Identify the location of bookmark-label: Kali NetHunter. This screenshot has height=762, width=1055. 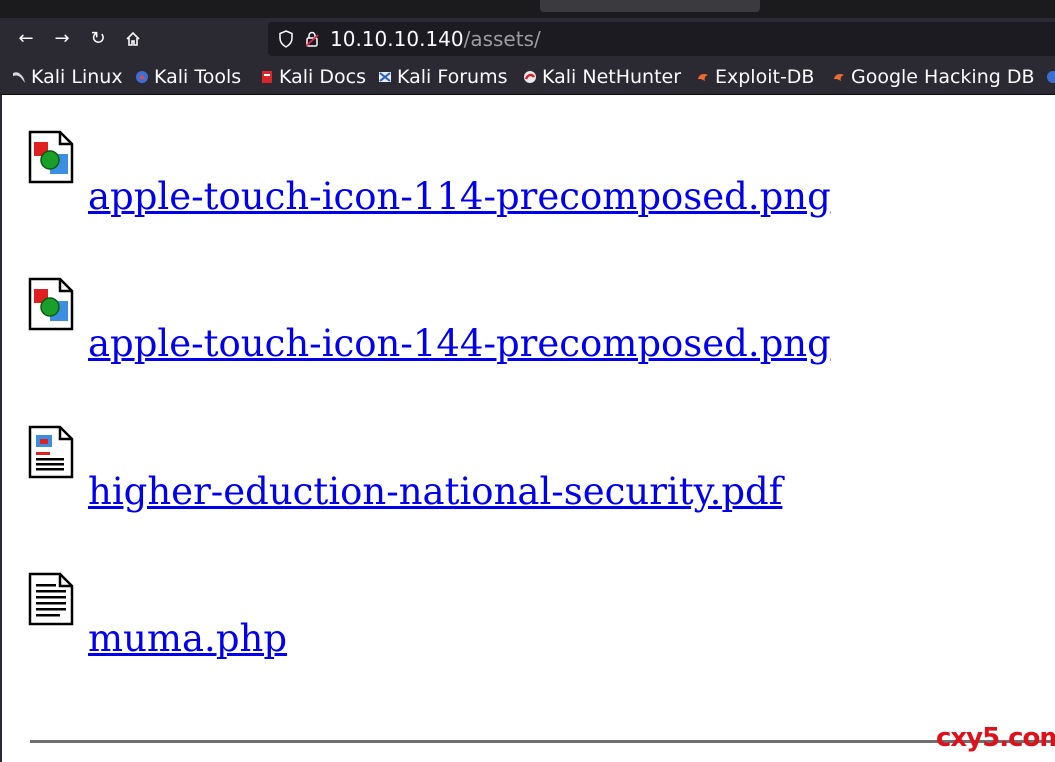
(612, 77).